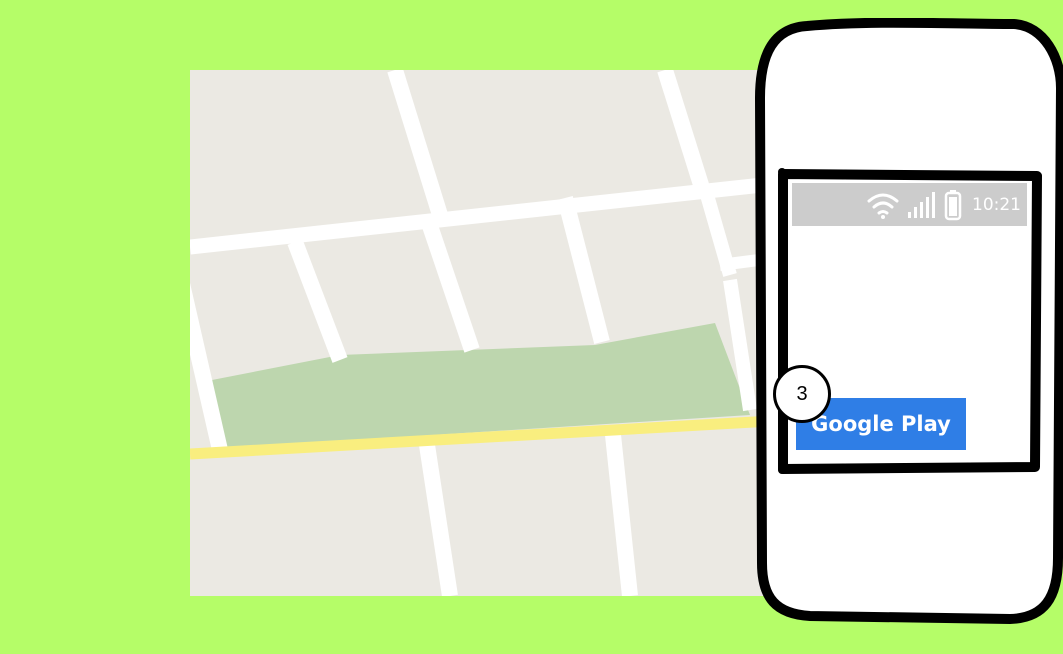 This screenshot has height=654, width=1063. I want to click on battery-icon, so click(953, 204).